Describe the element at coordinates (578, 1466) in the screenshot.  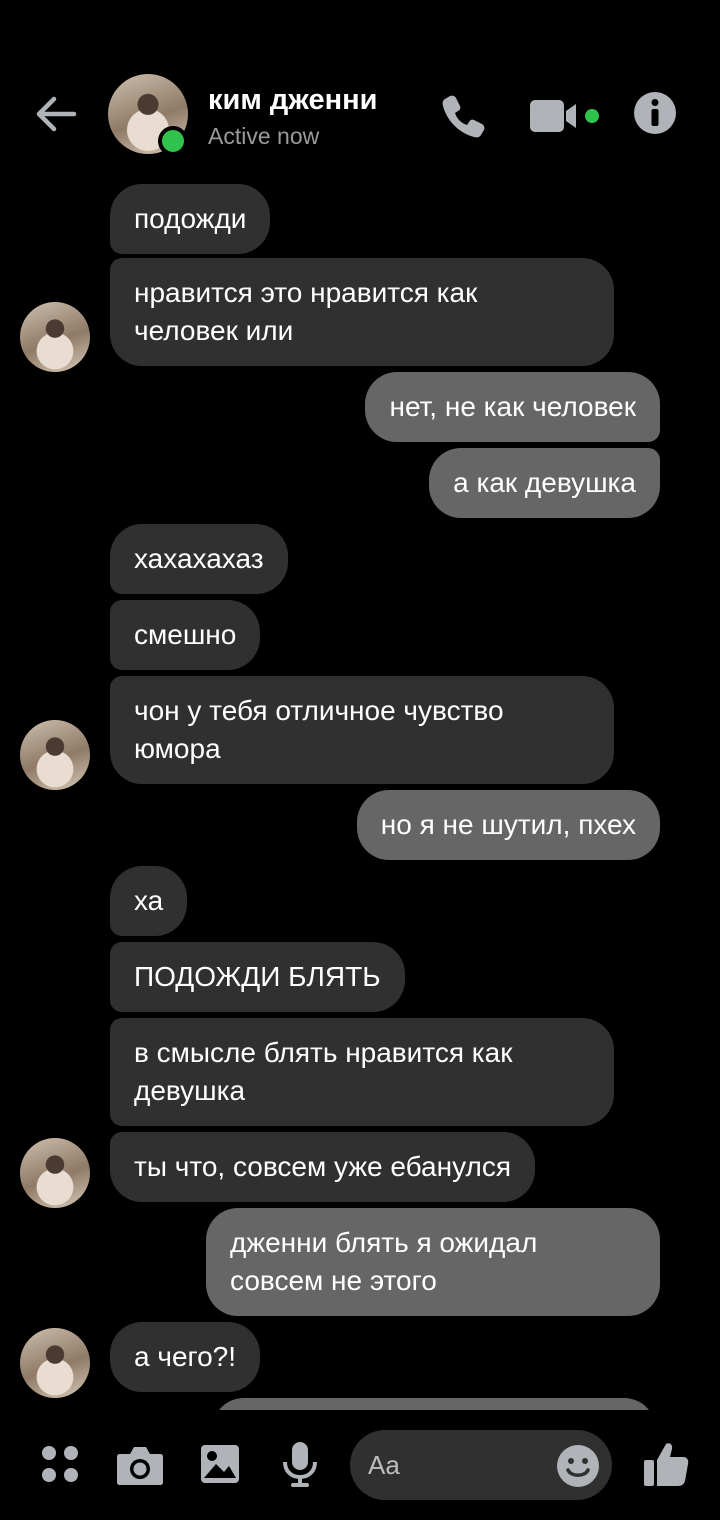
I see `emoji-icon` at that location.